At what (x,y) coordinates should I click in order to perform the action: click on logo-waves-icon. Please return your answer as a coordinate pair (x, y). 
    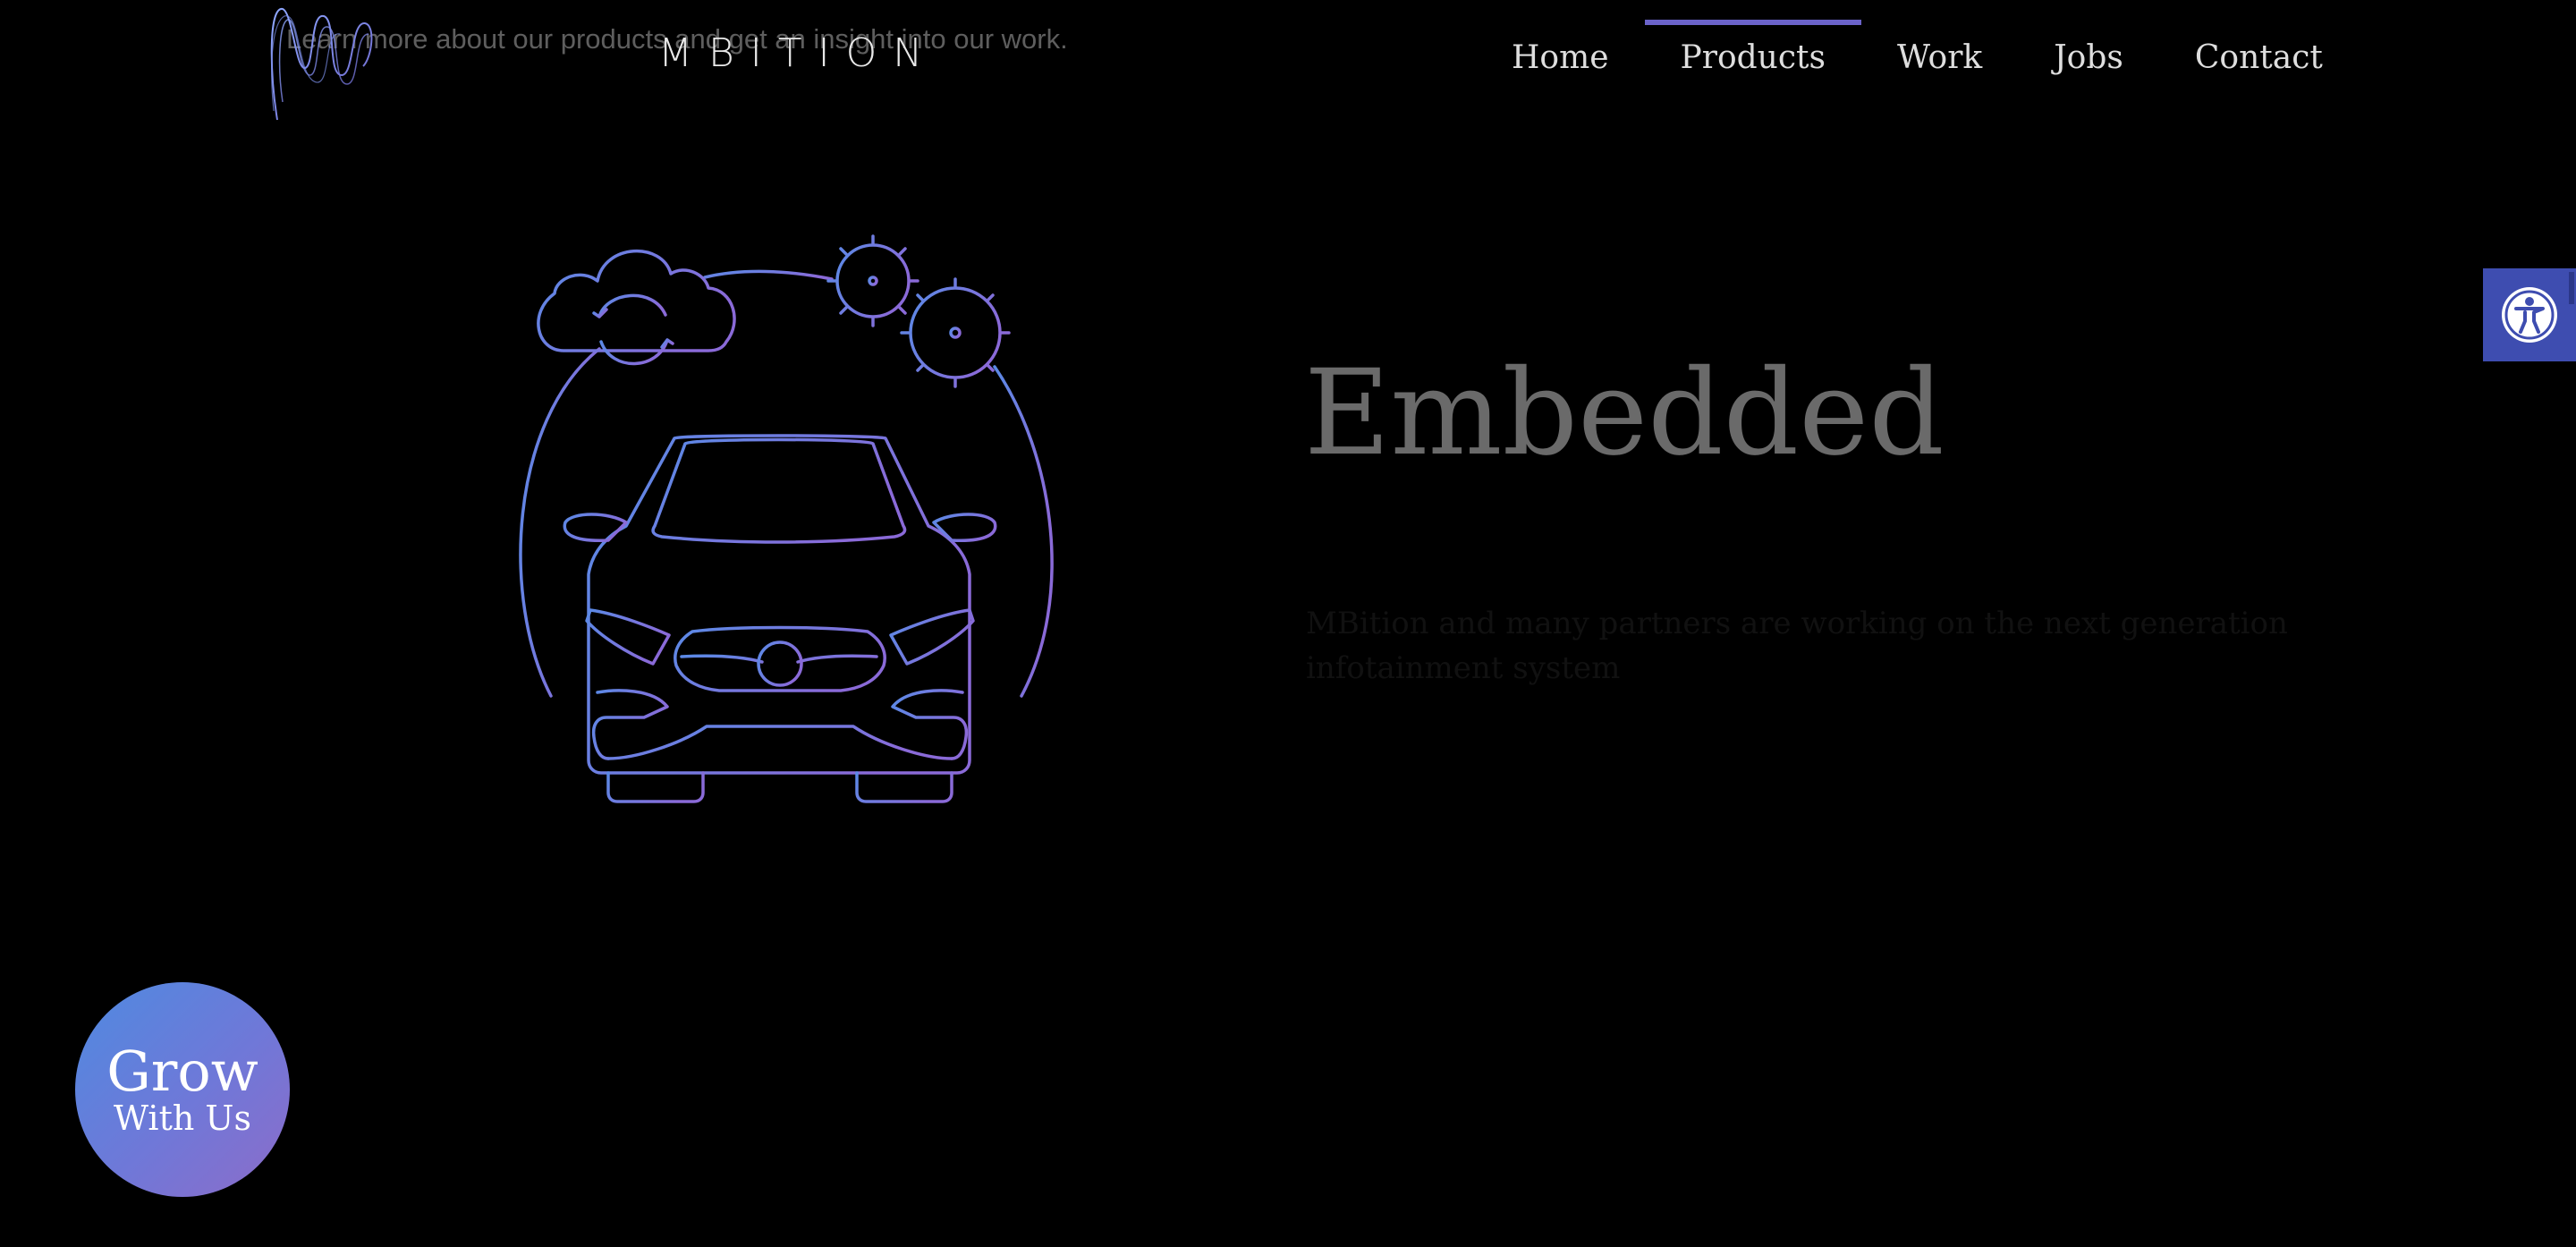
    Looking at the image, I should click on (321, 64).